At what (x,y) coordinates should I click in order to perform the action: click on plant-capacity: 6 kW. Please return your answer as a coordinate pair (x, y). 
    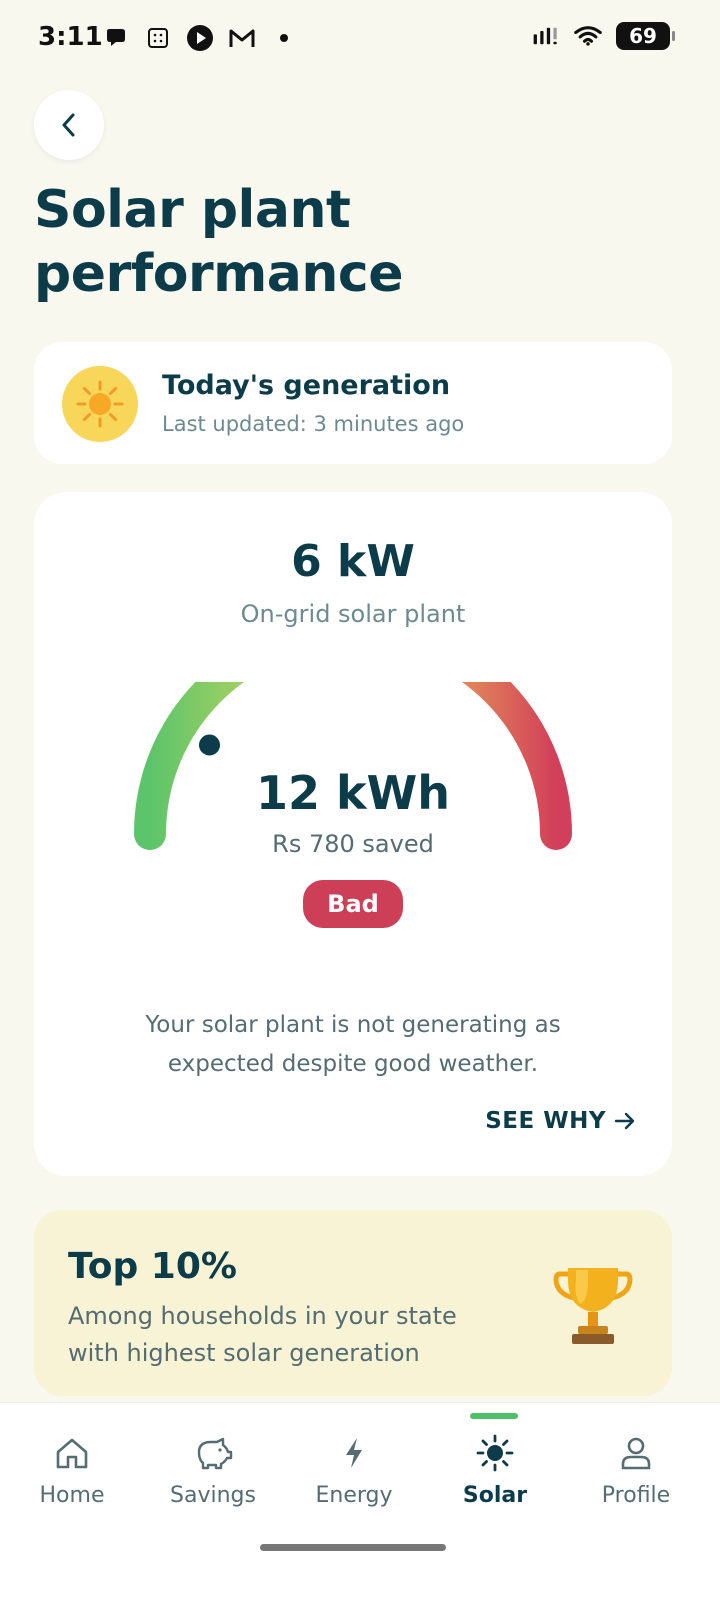
    Looking at the image, I should click on (353, 561).